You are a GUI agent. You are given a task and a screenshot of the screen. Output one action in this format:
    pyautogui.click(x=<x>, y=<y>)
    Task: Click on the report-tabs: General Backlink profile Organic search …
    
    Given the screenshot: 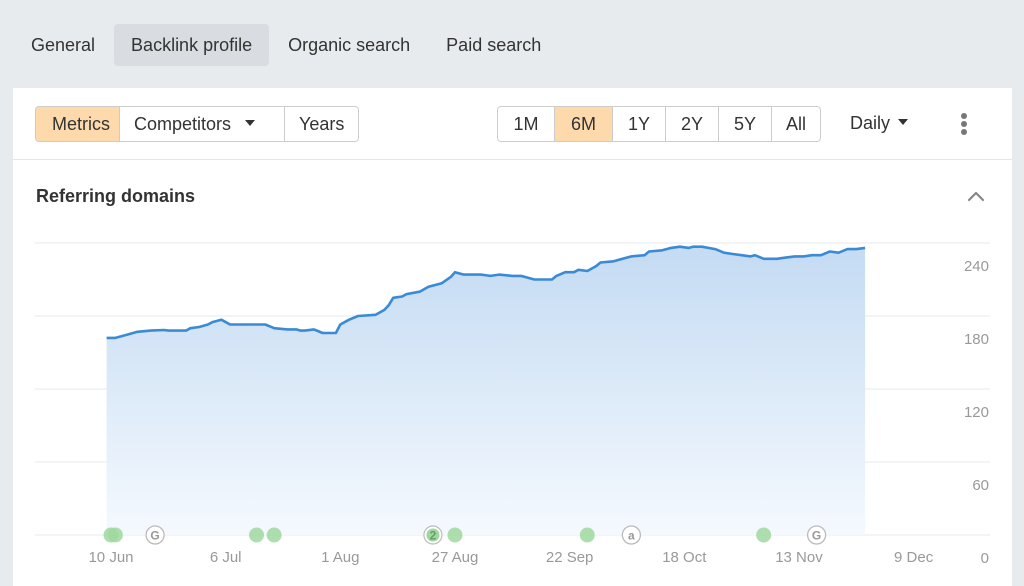 What is the action you would take?
    pyautogui.click(x=286, y=45)
    